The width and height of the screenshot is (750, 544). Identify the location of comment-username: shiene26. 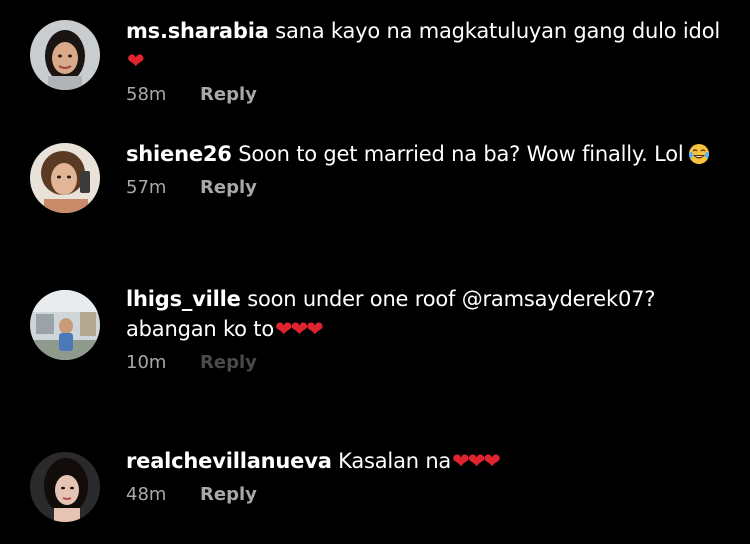
(179, 154).